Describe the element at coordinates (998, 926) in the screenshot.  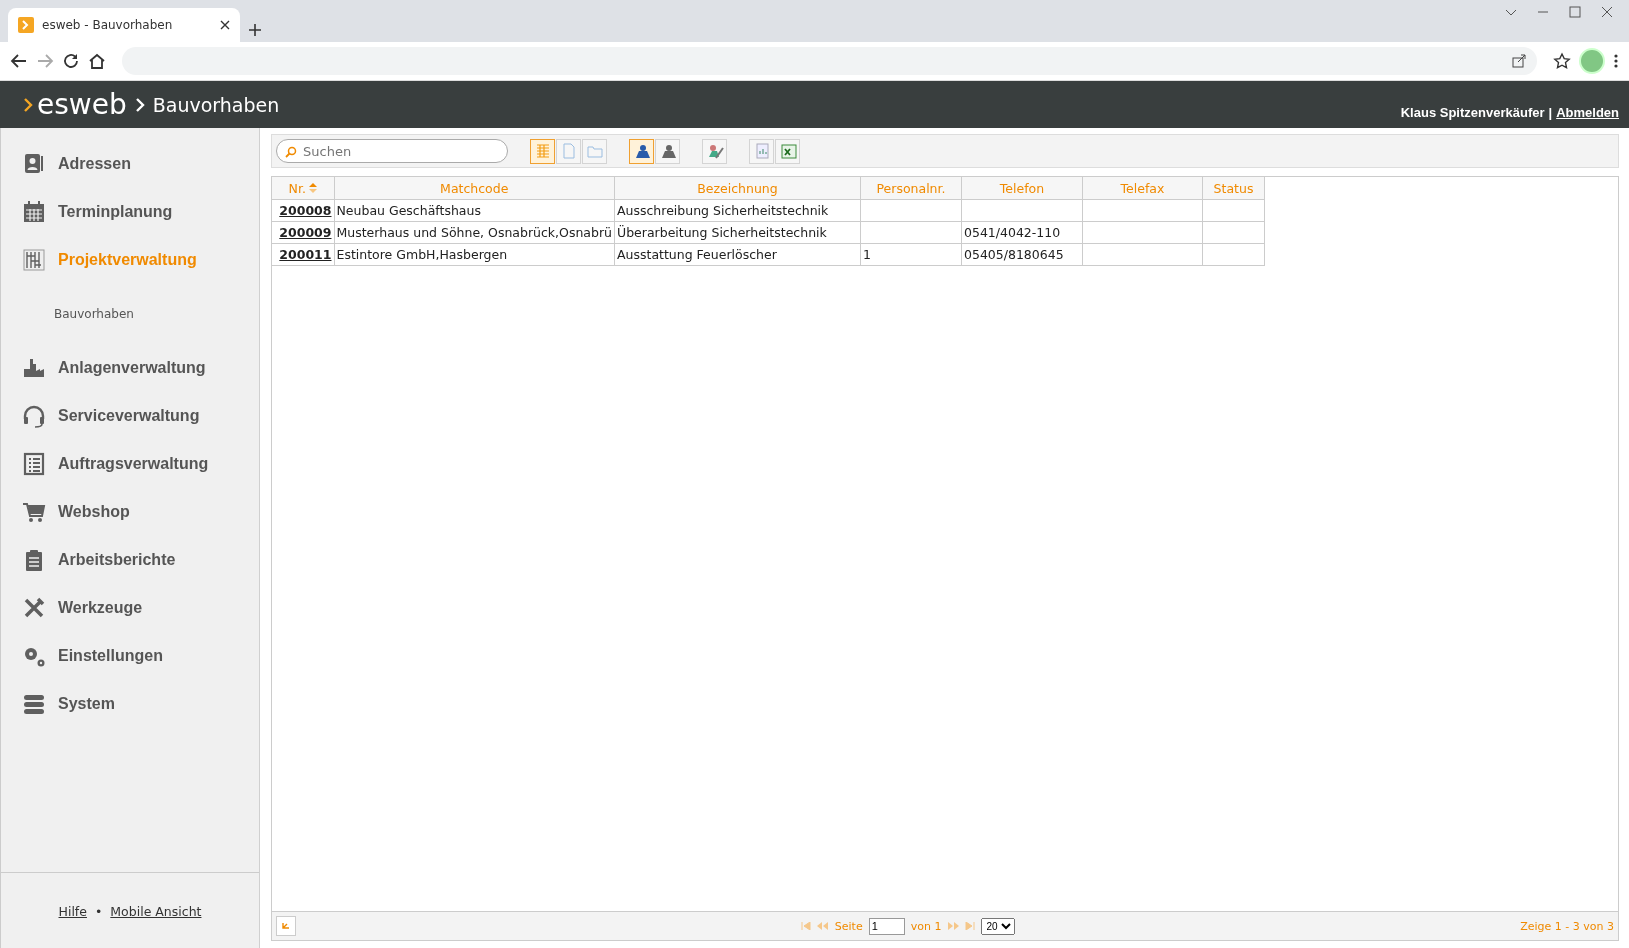
I see `page-size-select: 20` at that location.